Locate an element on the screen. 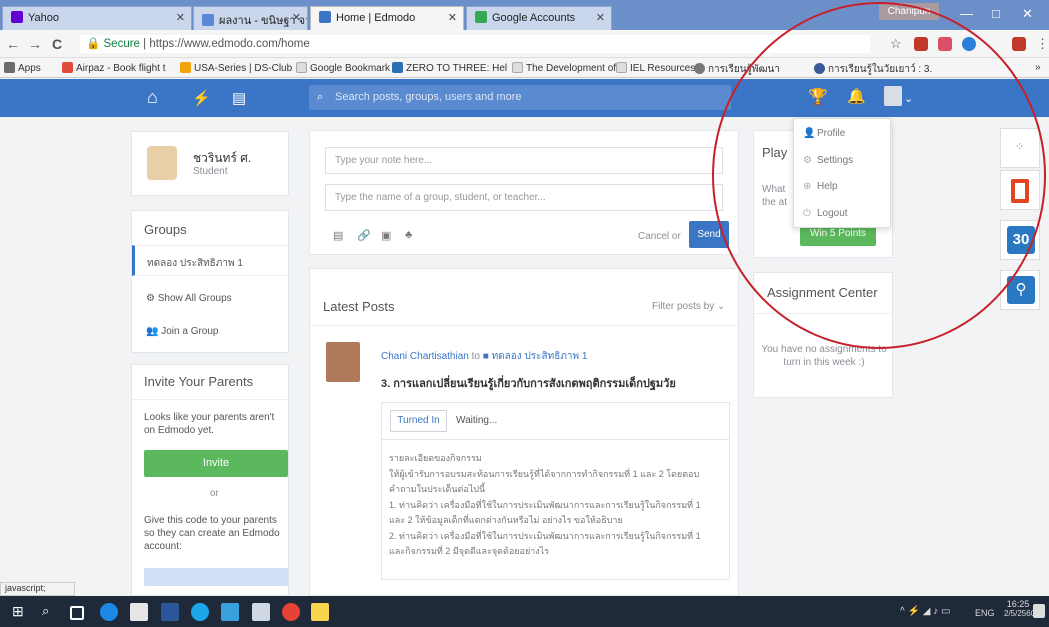  word-icon is located at coordinates (170, 612).